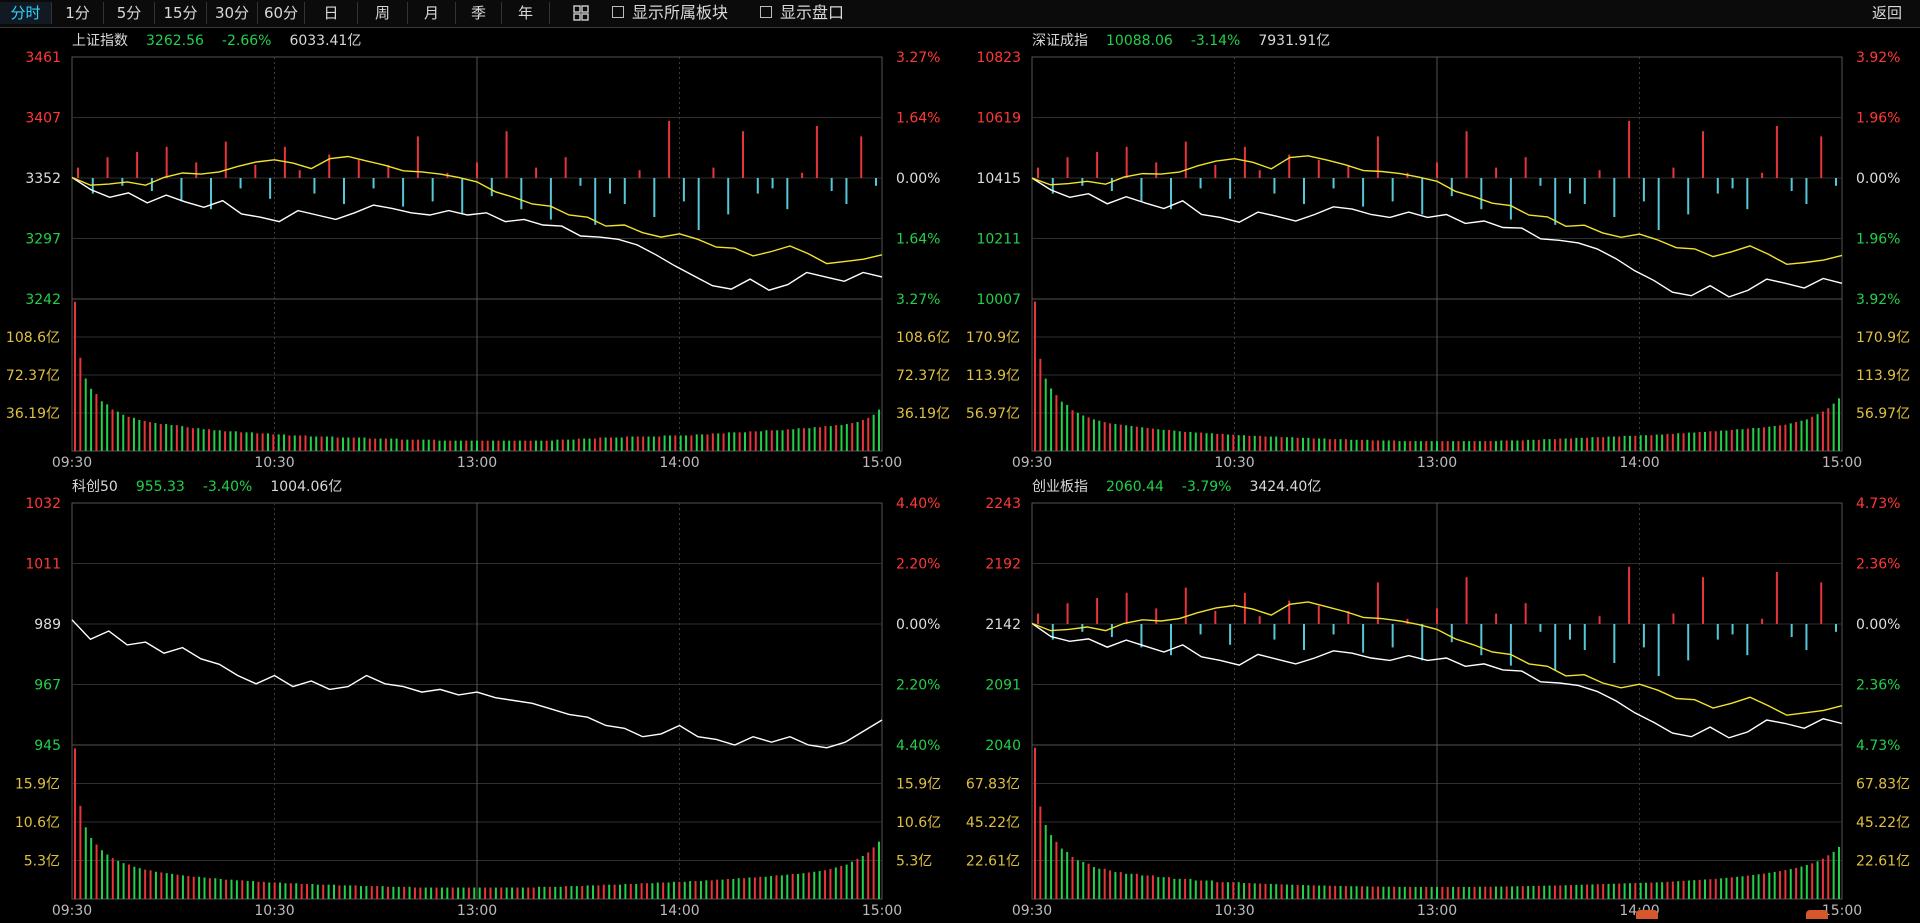 Image resolution: width=1920 pixels, height=923 pixels. What do you see at coordinates (802, 13) in the screenshot?
I see `show-orderbook-checkbox: 显示盘口` at bounding box center [802, 13].